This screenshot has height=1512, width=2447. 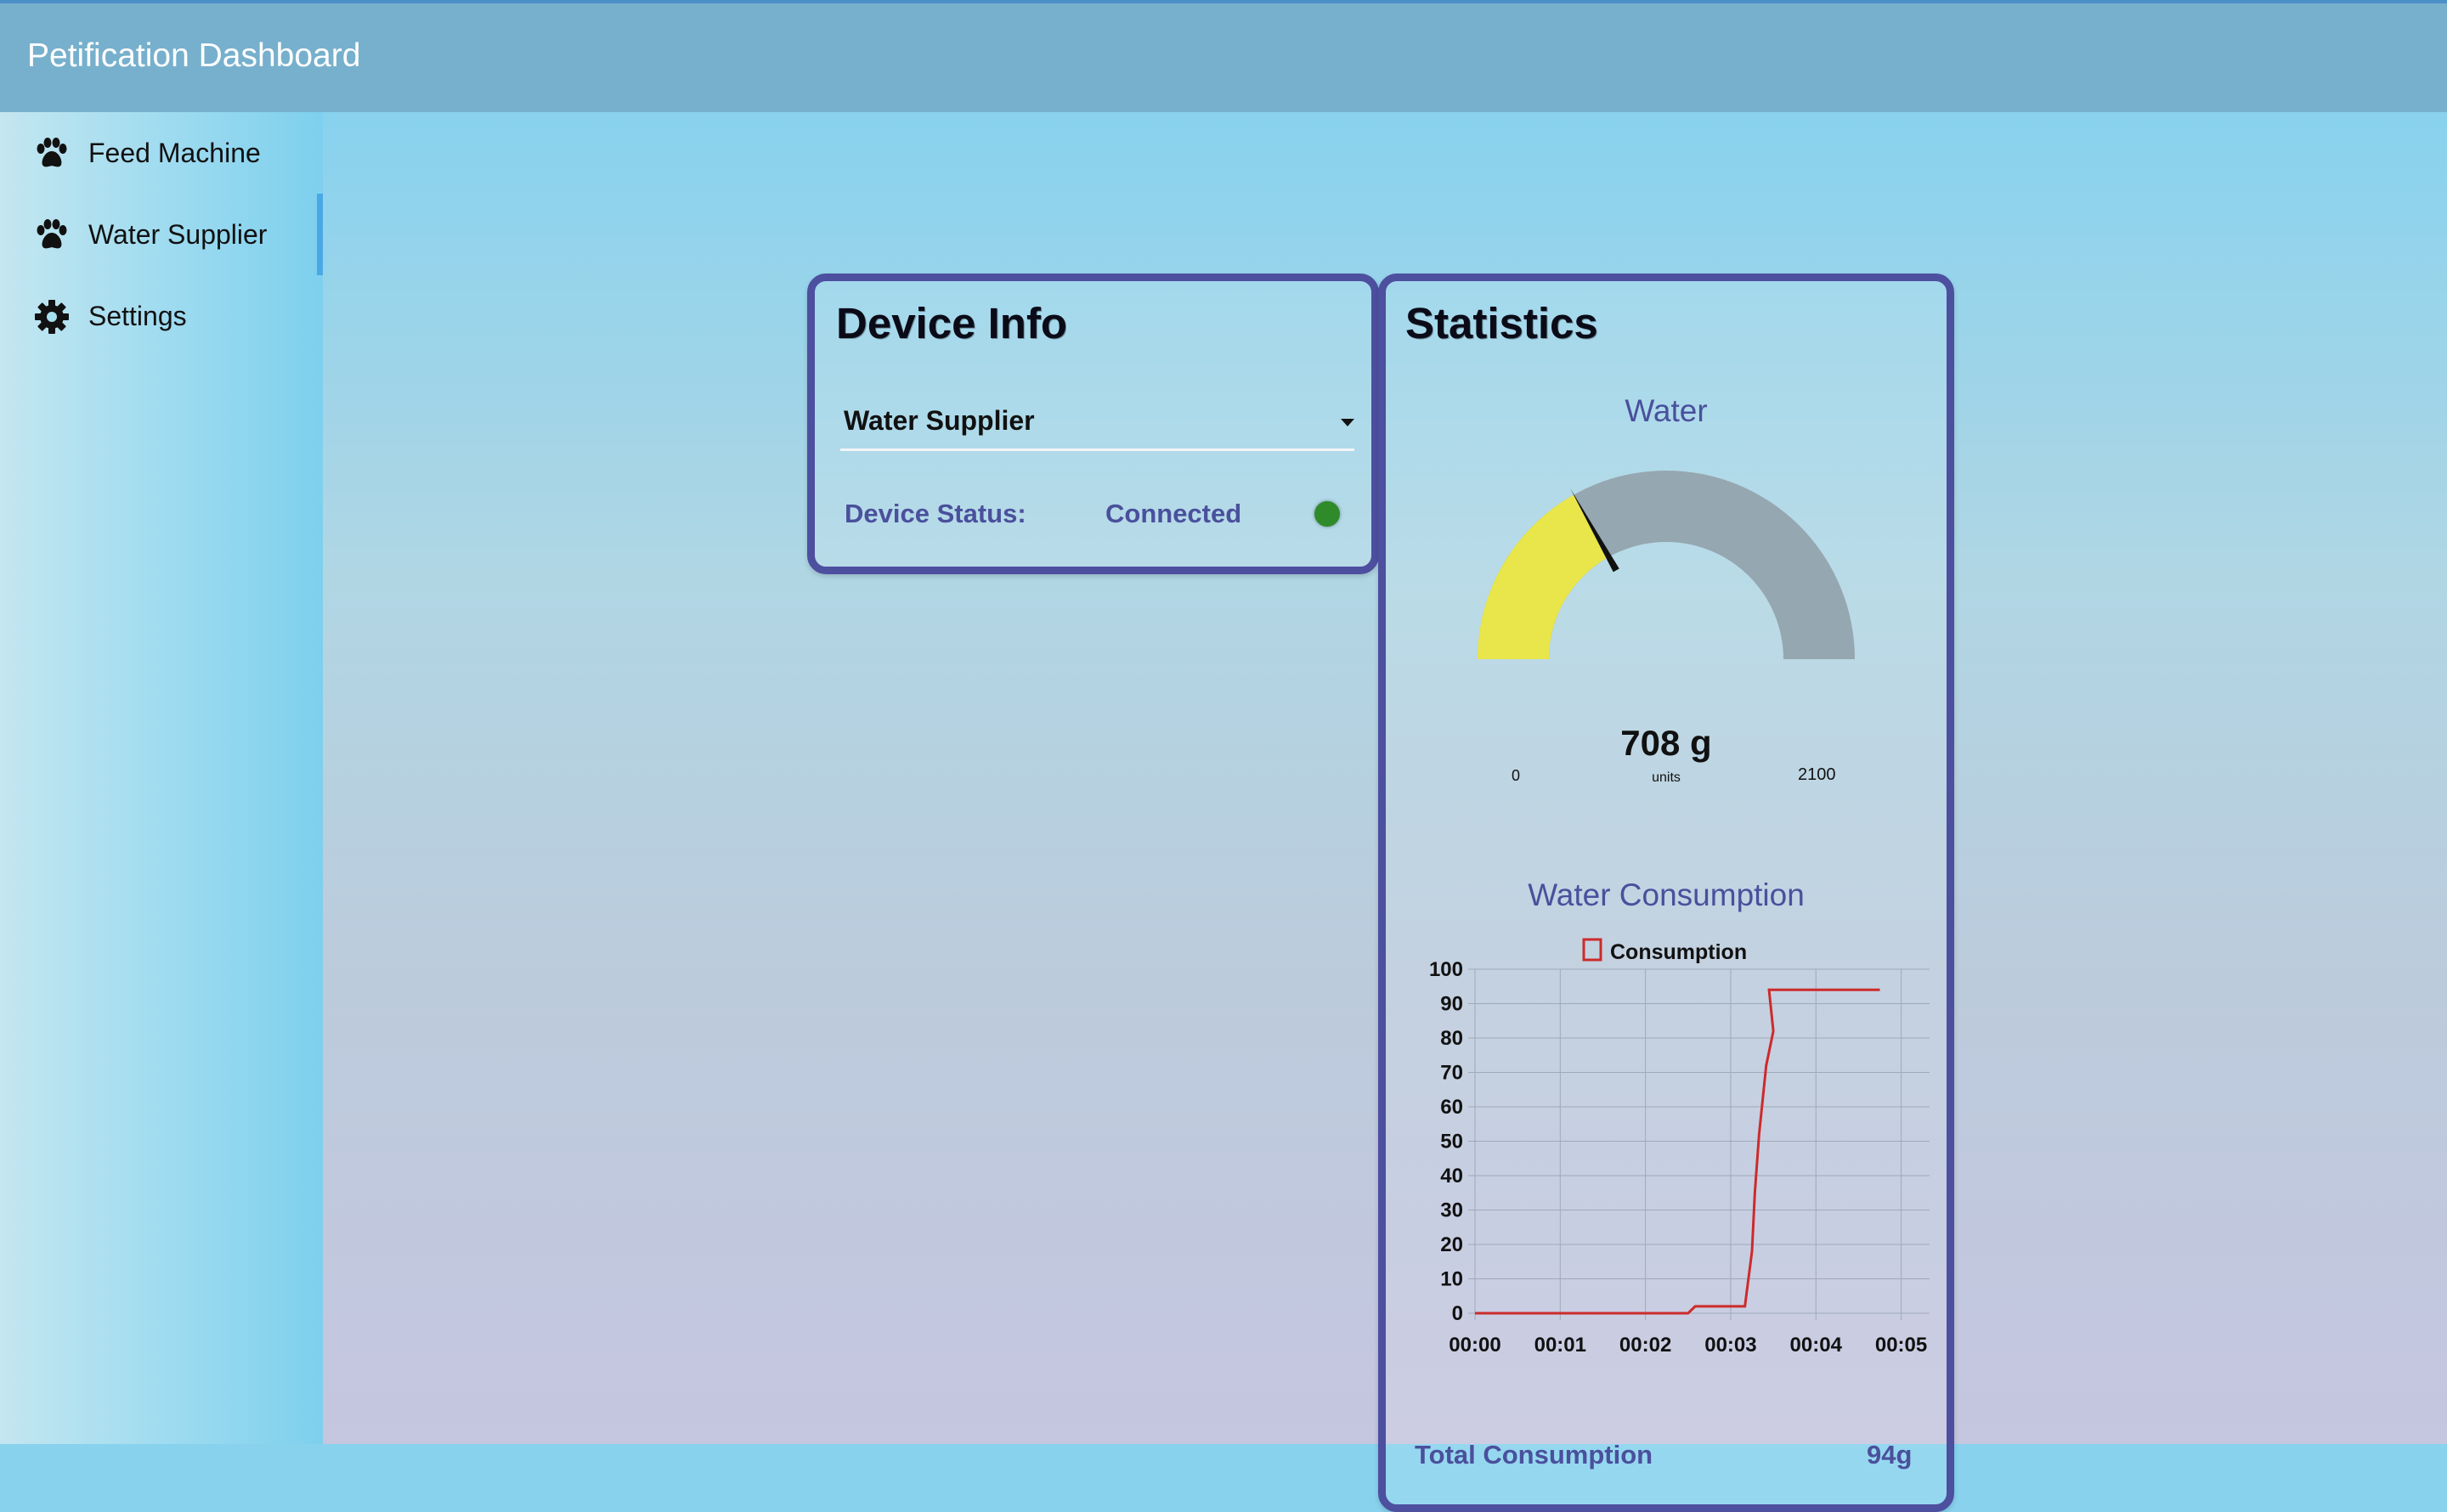 What do you see at coordinates (1592, 950) in the screenshot?
I see `legend-swatch` at bounding box center [1592, 950].